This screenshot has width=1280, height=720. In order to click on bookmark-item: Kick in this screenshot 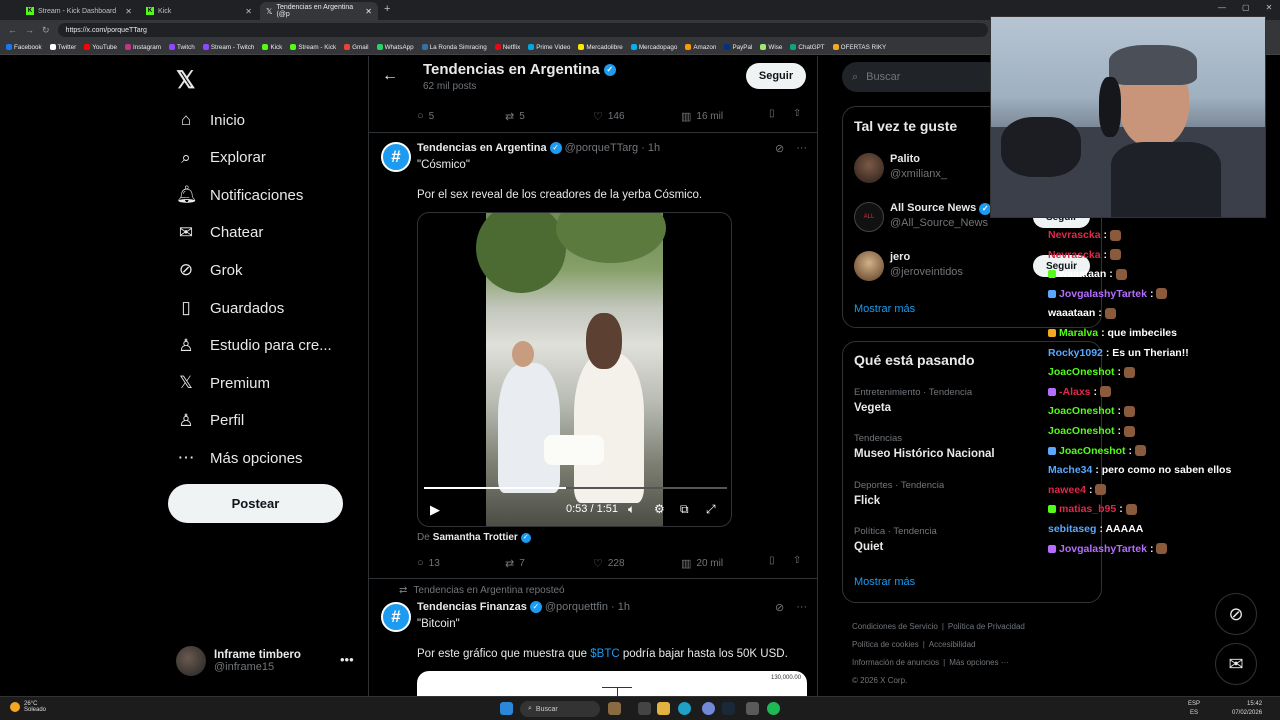, I will do `click(272, 47)`.